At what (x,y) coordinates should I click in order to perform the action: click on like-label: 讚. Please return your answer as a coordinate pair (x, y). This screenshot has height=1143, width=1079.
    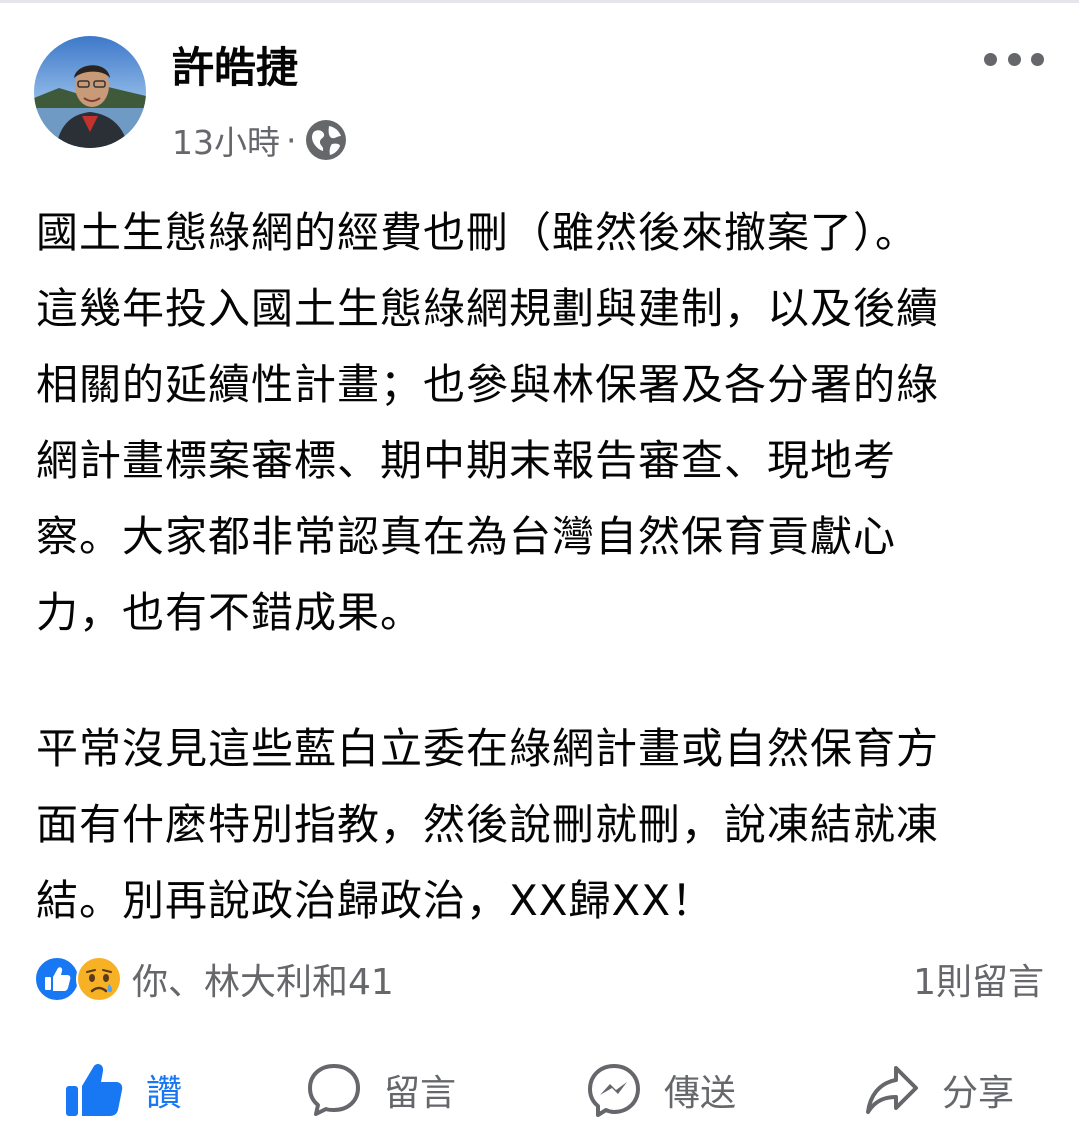
    Looking at the image, I should click on (164, 1093).